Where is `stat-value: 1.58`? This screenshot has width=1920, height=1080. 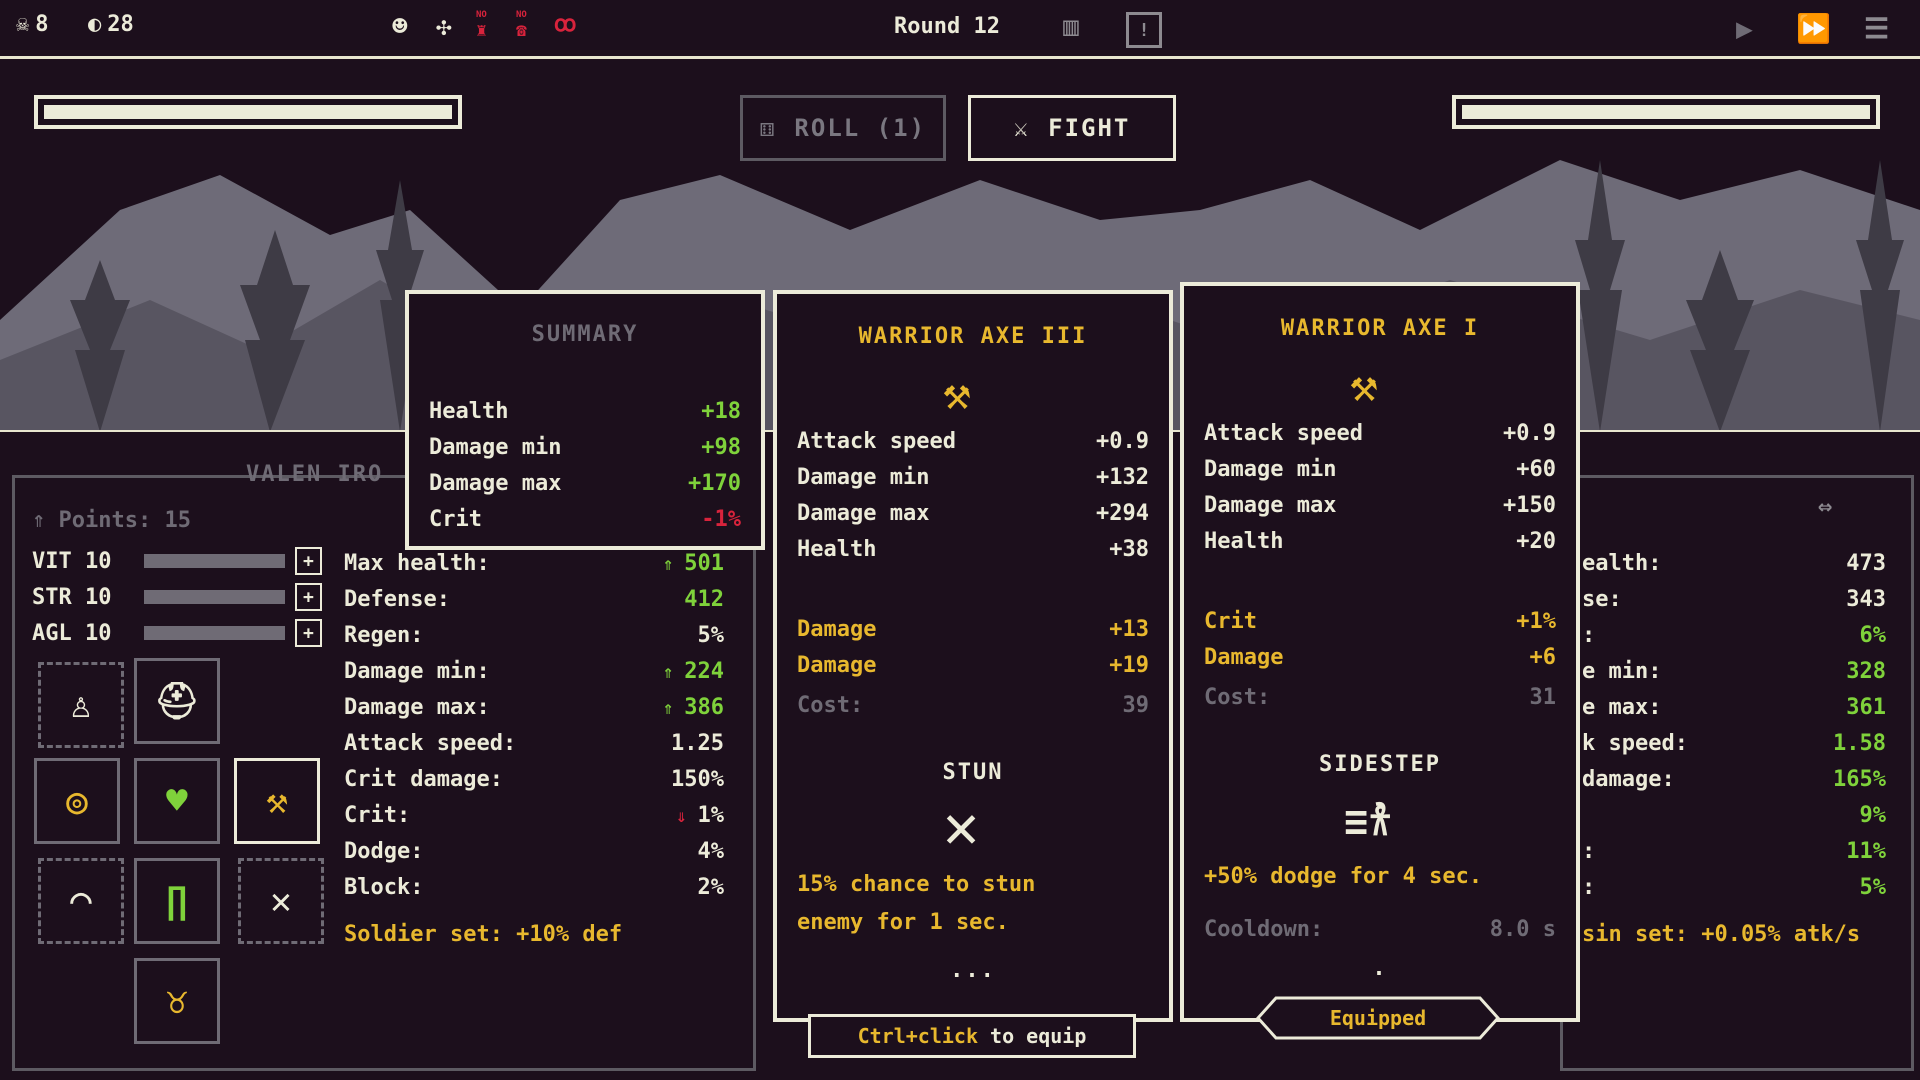 stat-value: 1.58 is located at coordinates (1859, 743).